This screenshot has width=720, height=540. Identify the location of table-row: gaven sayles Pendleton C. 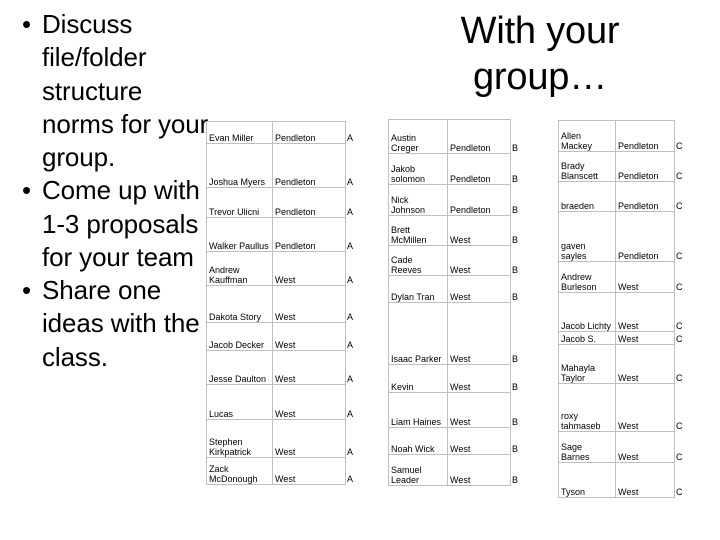
(624, 236).